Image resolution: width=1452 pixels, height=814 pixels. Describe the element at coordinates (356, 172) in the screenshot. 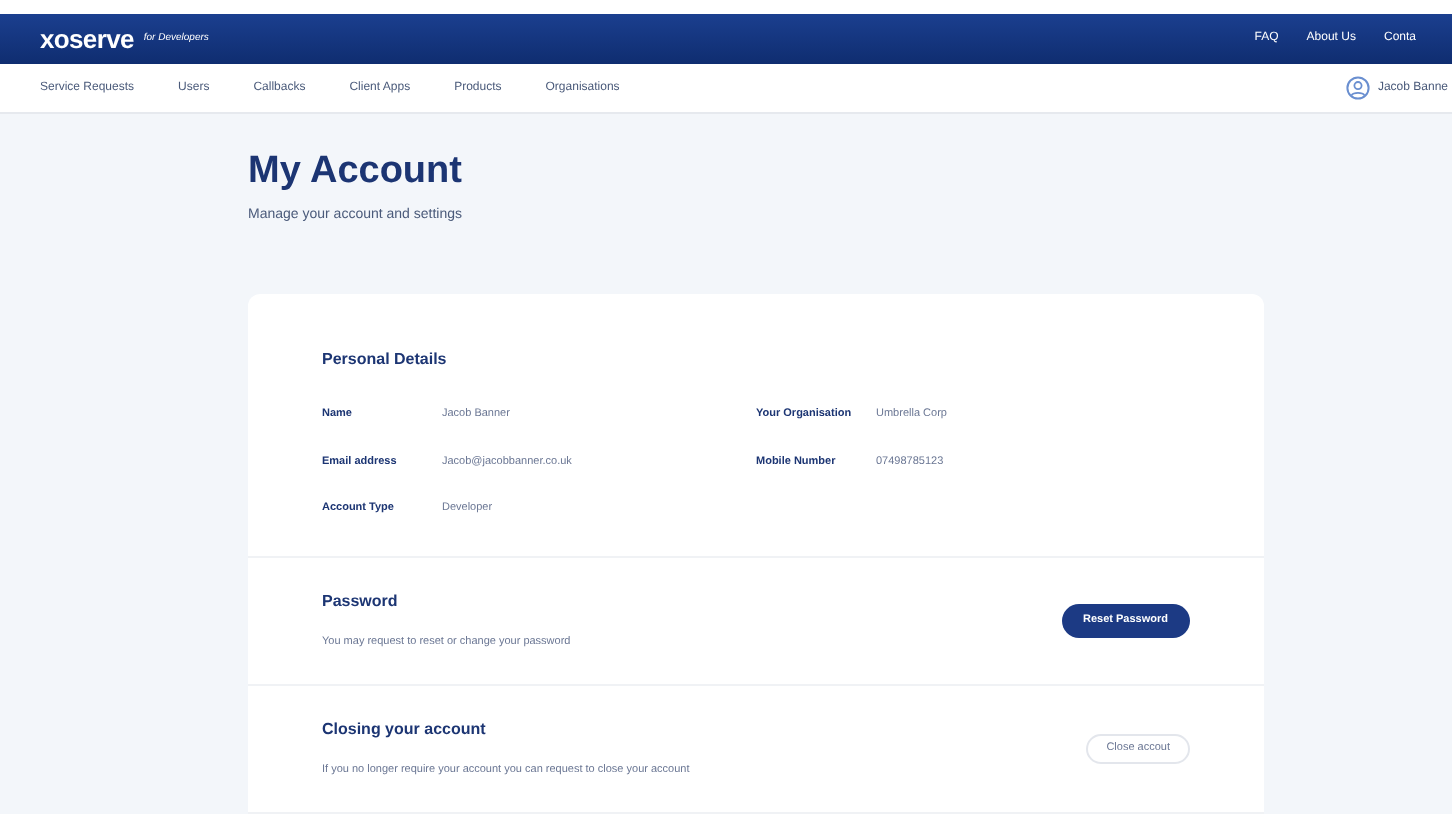

I see `page-title: My Account` at that location.